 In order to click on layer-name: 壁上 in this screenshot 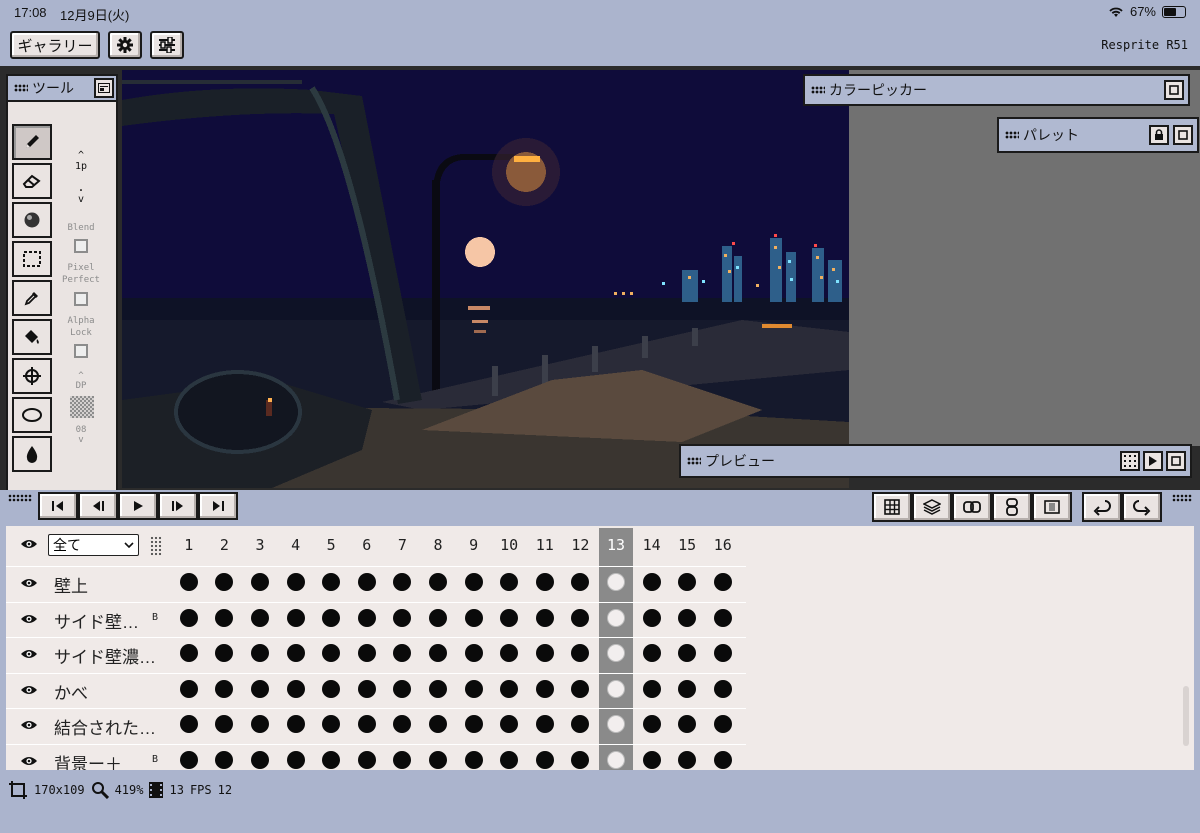, I will do `click(71, 584)`.